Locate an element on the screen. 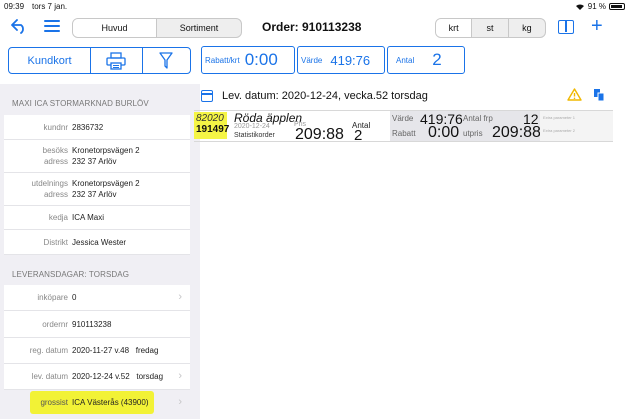 The height and width of the screenshot is (419, 631). kundnr-value: 2836732 is located at coordinates (88, 127).